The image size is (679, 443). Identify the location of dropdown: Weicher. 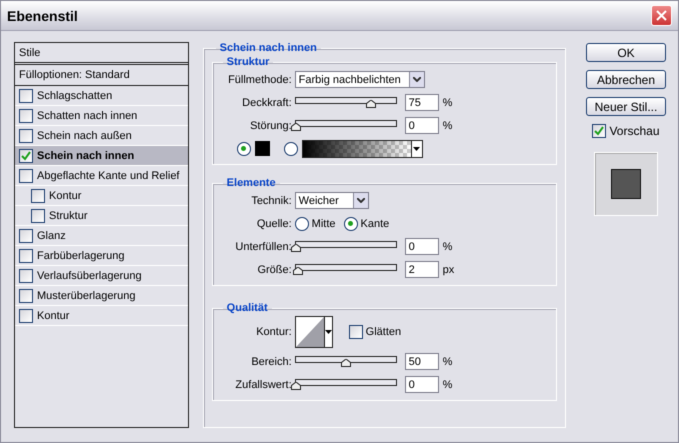
(331, 200).